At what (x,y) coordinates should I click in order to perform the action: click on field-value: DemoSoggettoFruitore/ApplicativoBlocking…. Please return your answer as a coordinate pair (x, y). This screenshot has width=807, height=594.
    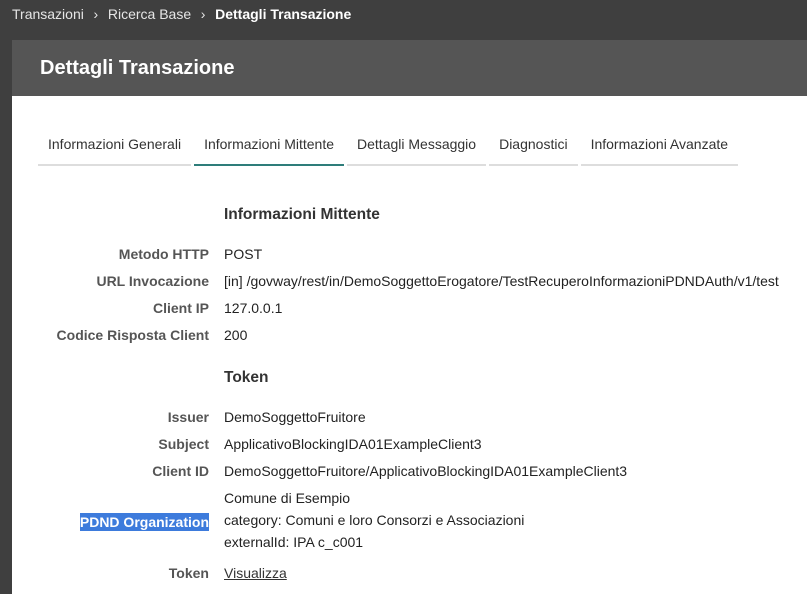
    Looking at the image, I should click on (426, 471).